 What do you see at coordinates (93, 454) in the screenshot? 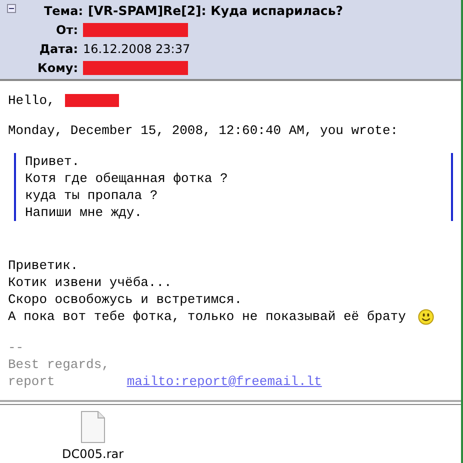
I see `attachment-name: DC005.rar` at bounding box center [93, 454].